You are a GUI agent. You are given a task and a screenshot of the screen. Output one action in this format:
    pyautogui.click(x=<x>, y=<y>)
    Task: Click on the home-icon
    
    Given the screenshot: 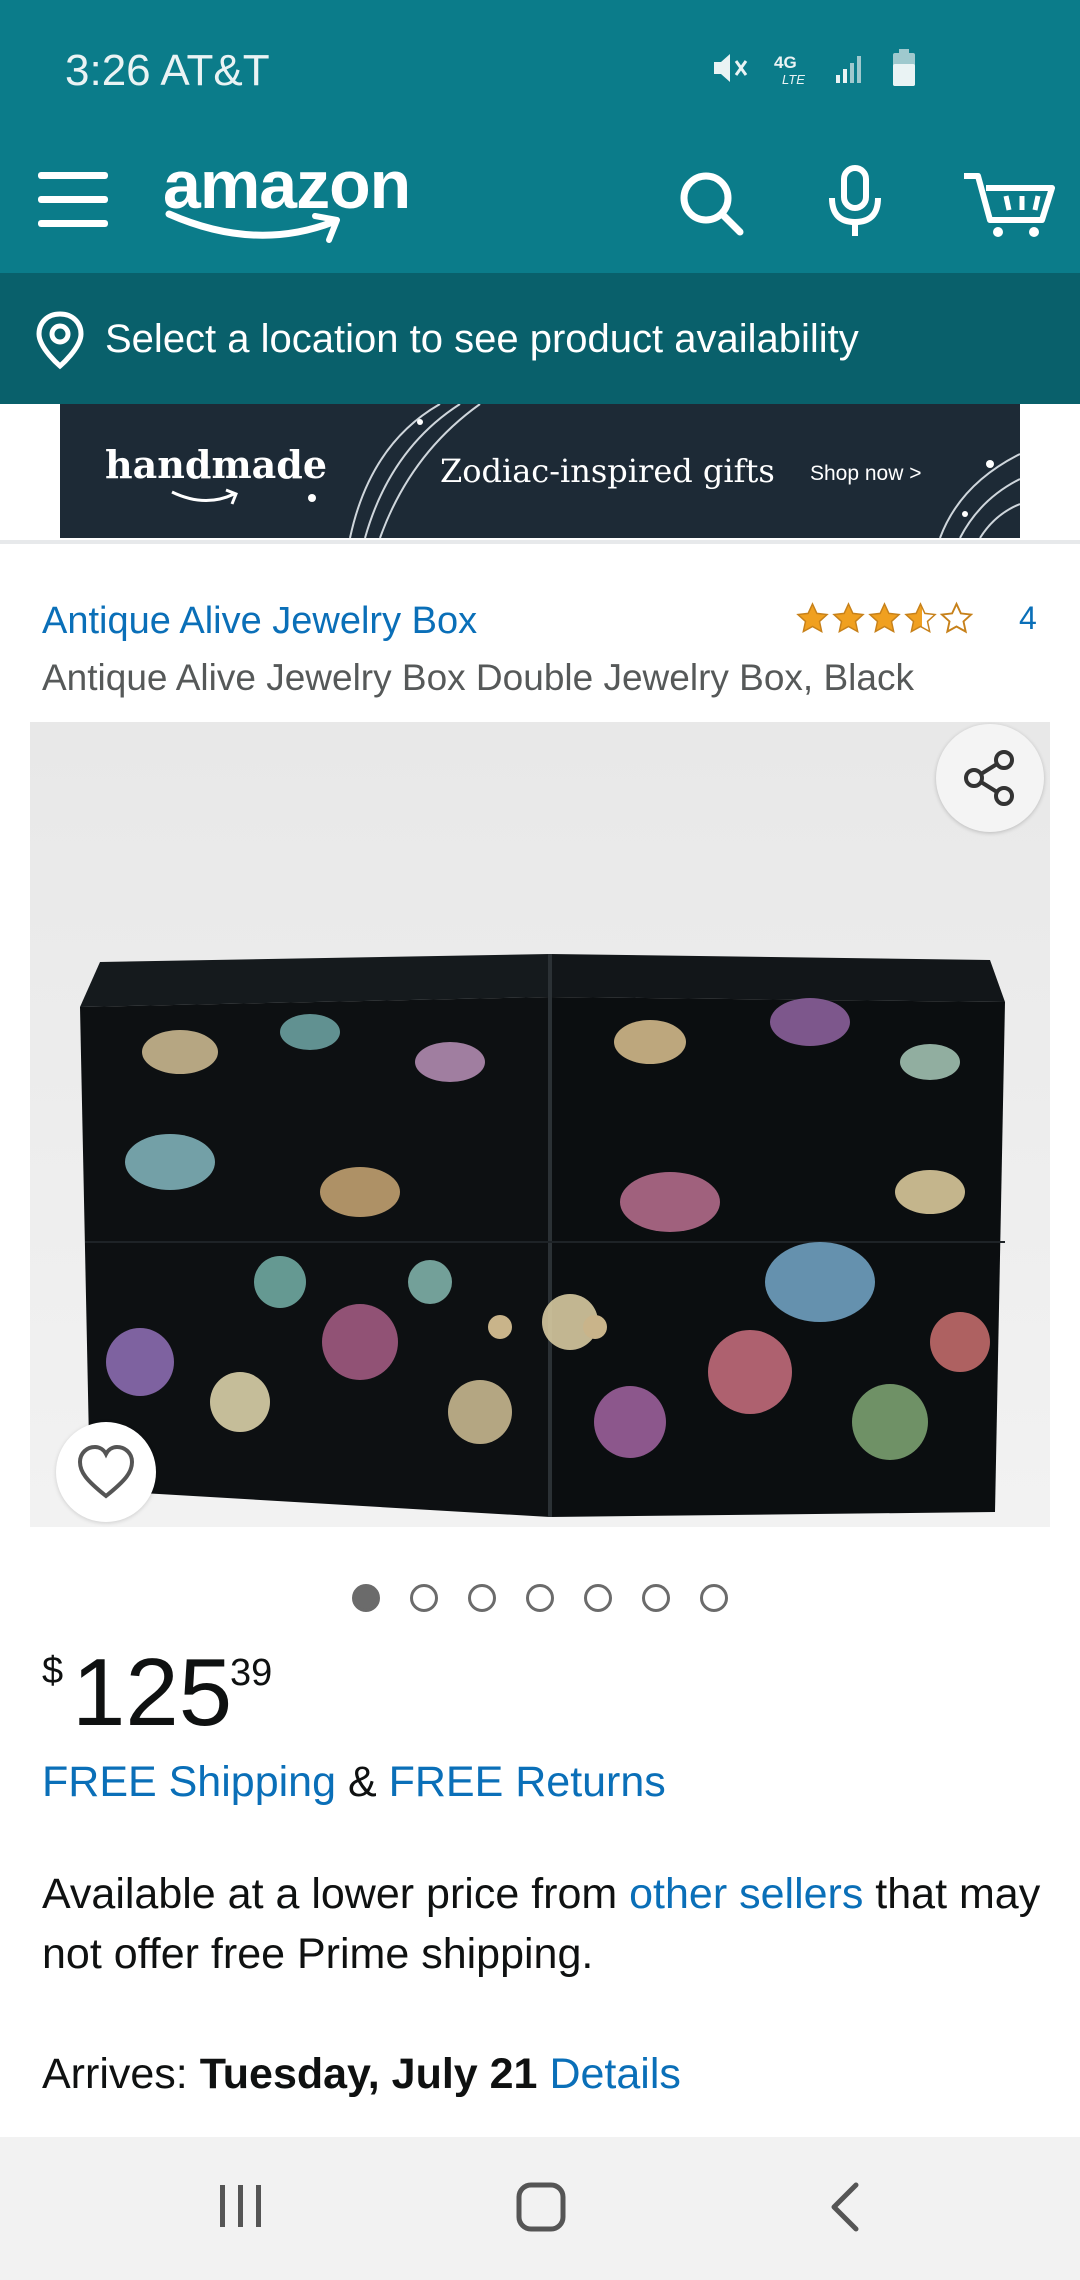 What is the action you would take?
    pyautogui.click(x=541, y=2209)
    